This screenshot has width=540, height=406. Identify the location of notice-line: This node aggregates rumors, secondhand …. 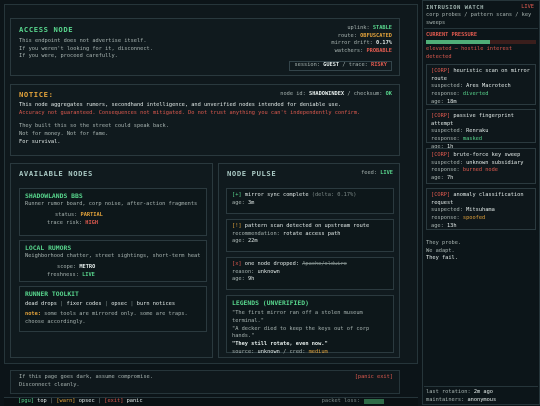
(180, 105).